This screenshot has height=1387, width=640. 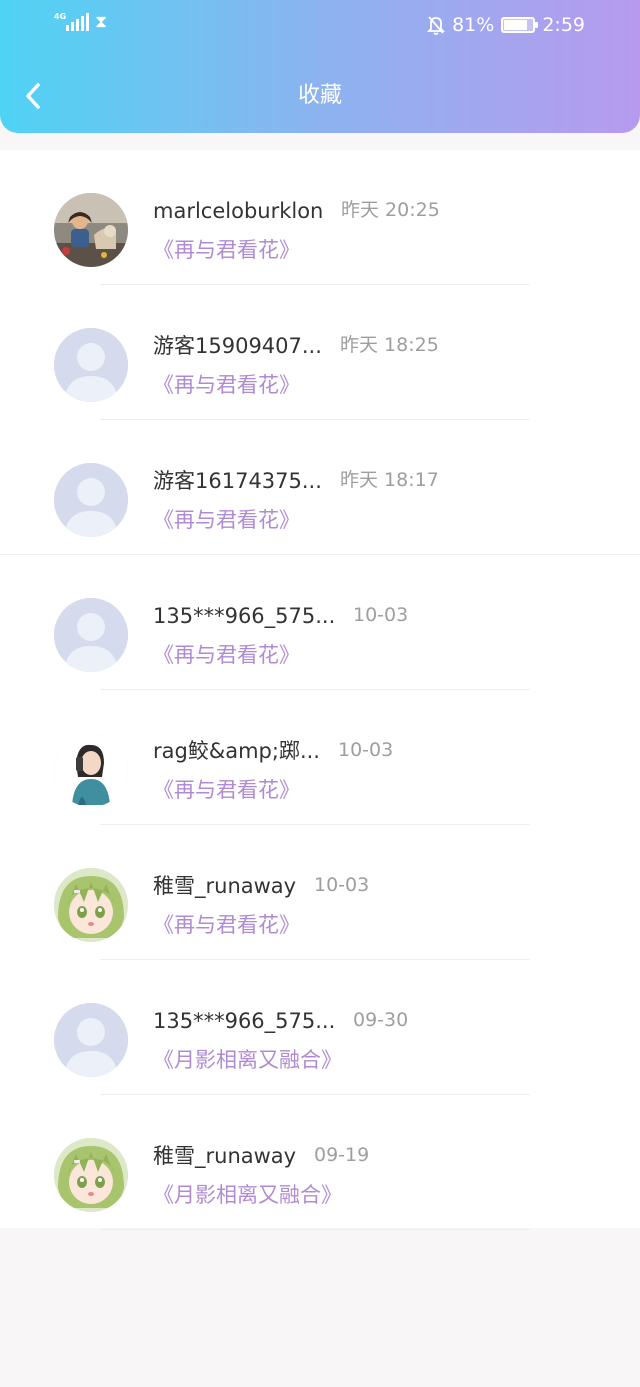 I want to click on signal-icon, so click(x=78, y=22).